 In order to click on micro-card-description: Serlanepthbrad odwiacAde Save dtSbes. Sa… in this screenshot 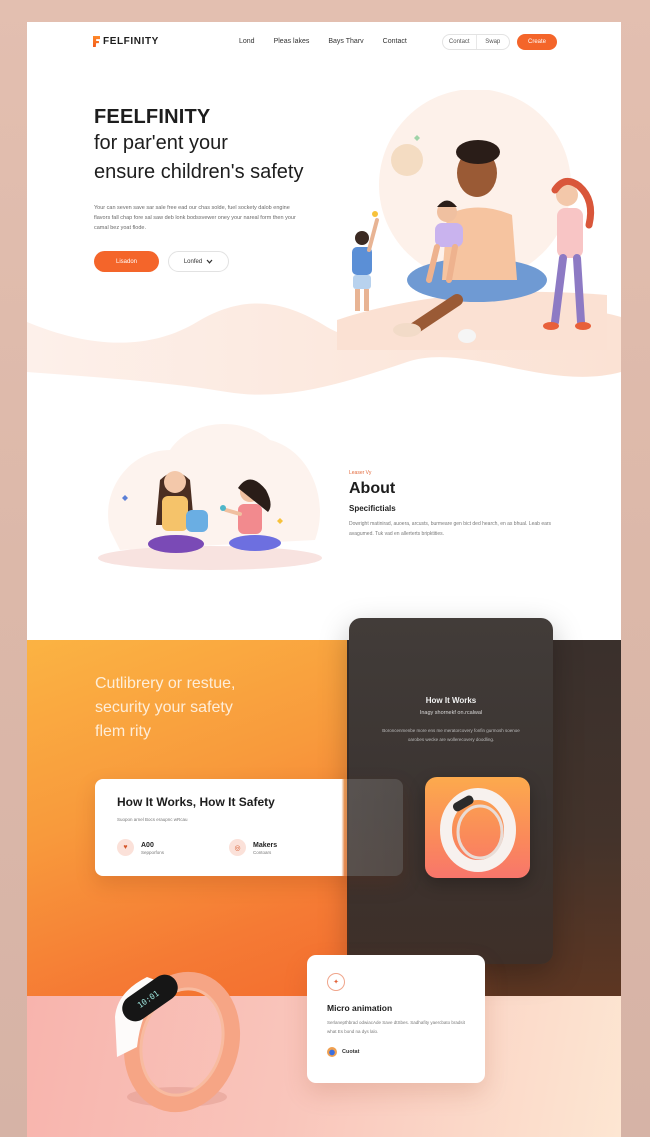, I will do `click(396, 1027)`.